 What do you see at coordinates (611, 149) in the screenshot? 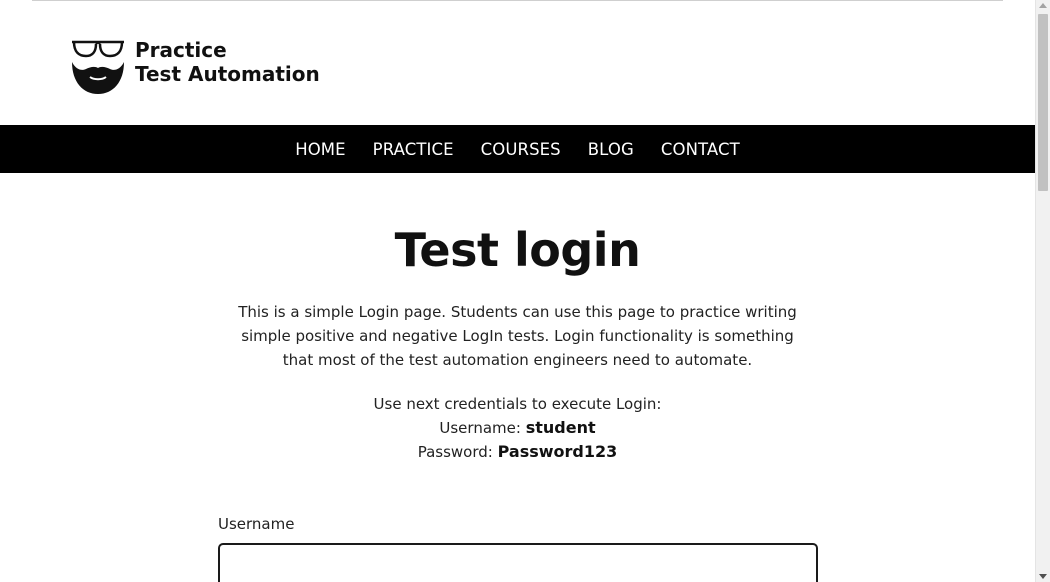
I see `nav-blog: BLOG` at bounding box center [611, 149].